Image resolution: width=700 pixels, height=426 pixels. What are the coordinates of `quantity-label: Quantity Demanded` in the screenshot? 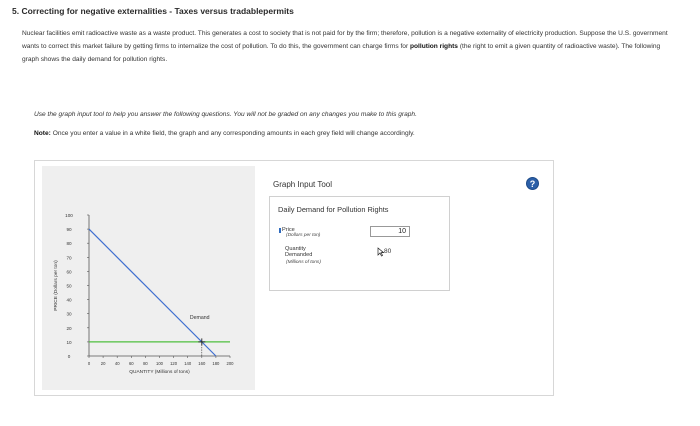 It's located at (298, 252).